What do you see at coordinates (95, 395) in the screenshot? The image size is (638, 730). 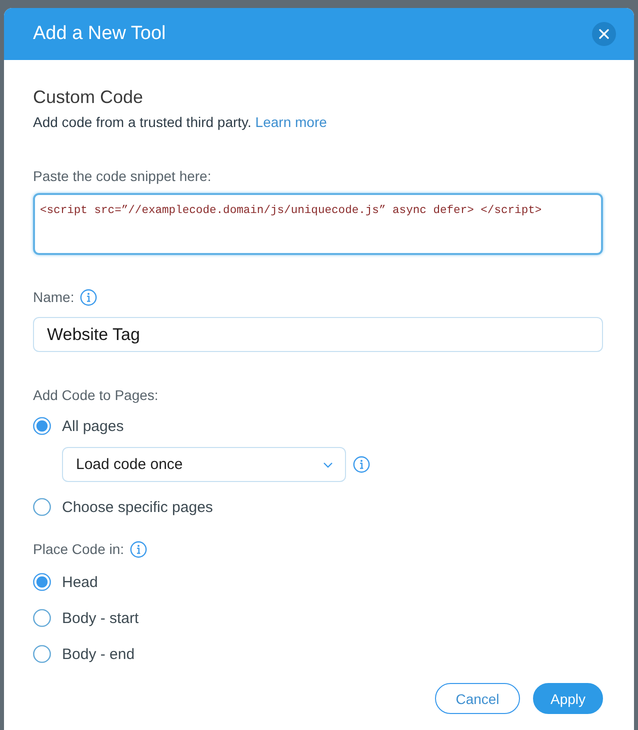 I see `group-label: Add Code to Pages:` at bounding box center [95, 395].